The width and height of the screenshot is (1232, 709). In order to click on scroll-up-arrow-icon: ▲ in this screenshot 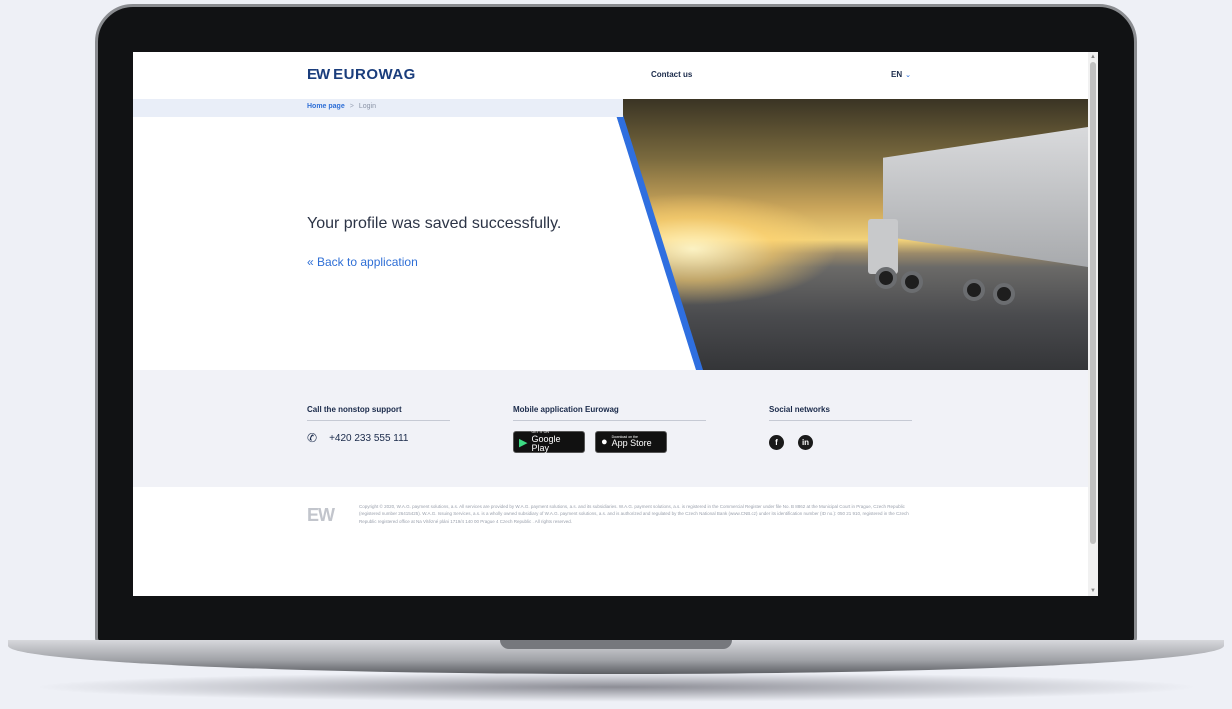, I will do `click(1093, 57)`.